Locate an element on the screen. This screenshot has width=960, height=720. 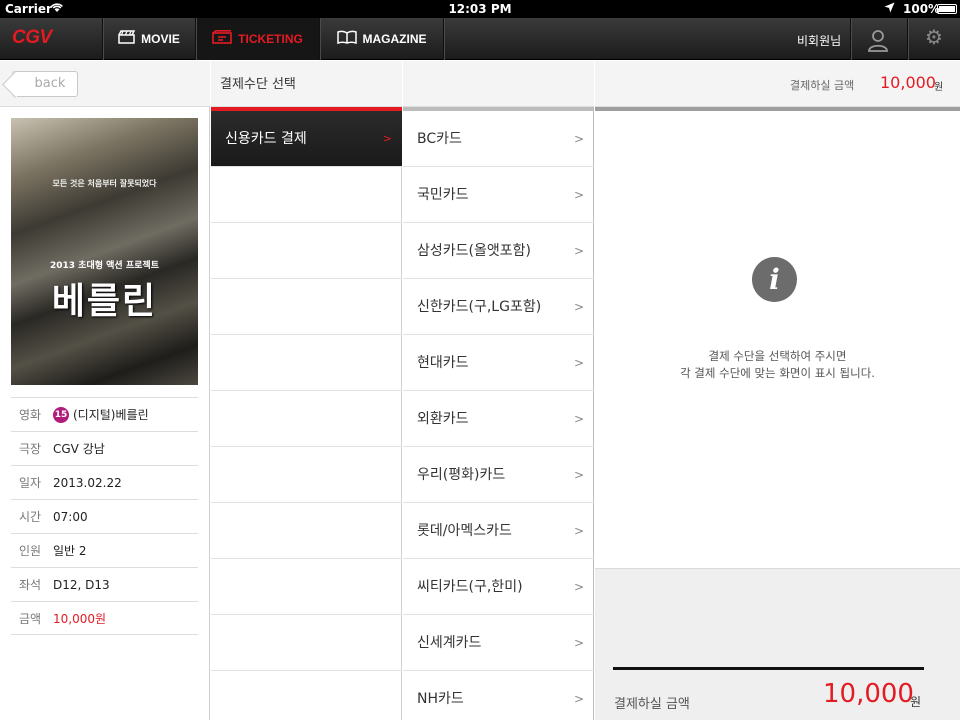
info-row-seats: 좌석 D12, D13 is located at coordinates (104, 584).